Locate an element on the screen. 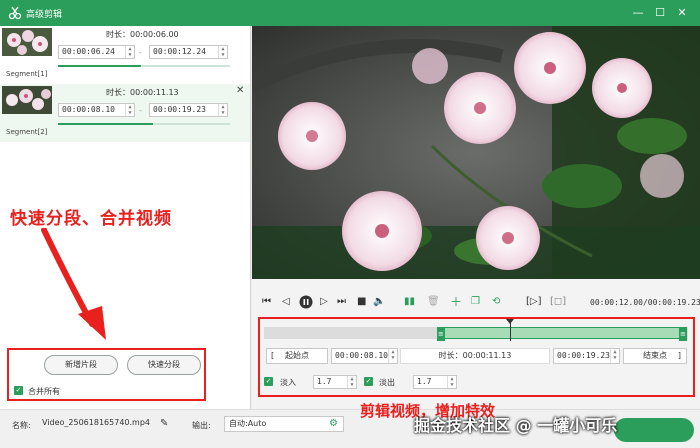  bracket-left-icon: [ is located at coordinates (273, 355).